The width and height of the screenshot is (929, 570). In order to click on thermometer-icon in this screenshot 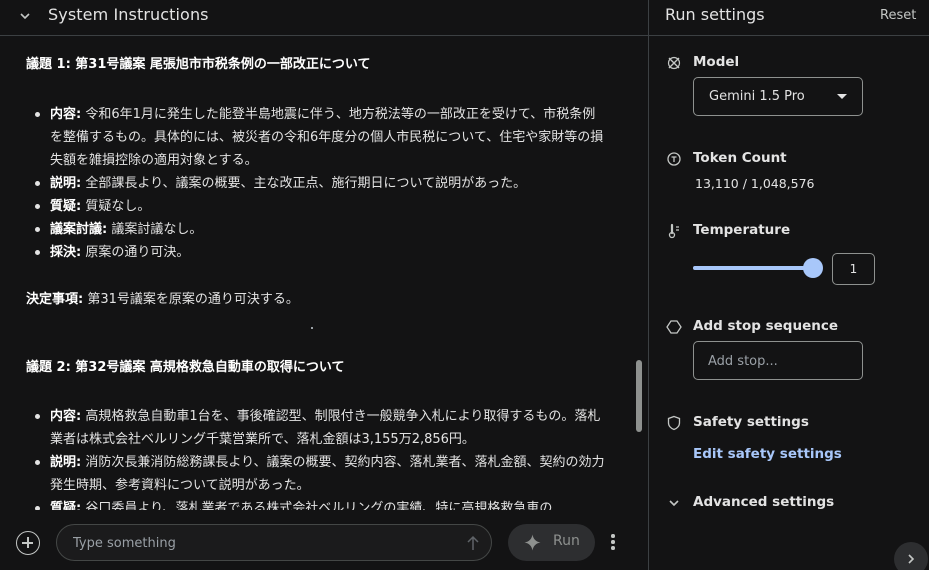, I will do `click(673, 231)`.